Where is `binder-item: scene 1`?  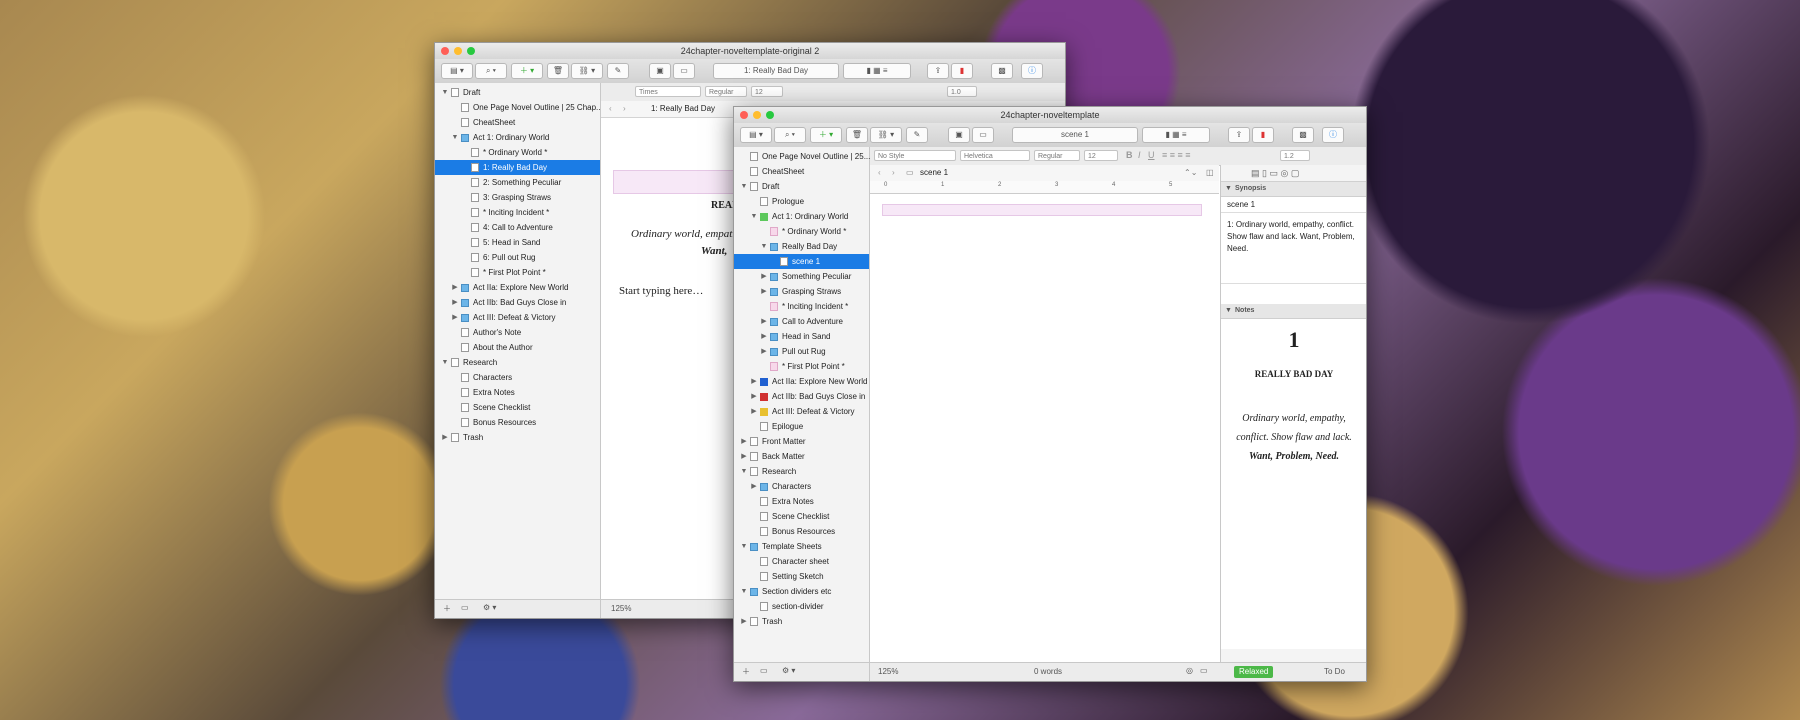
binder-item: scene 1 is located at coordinates (801, 261).